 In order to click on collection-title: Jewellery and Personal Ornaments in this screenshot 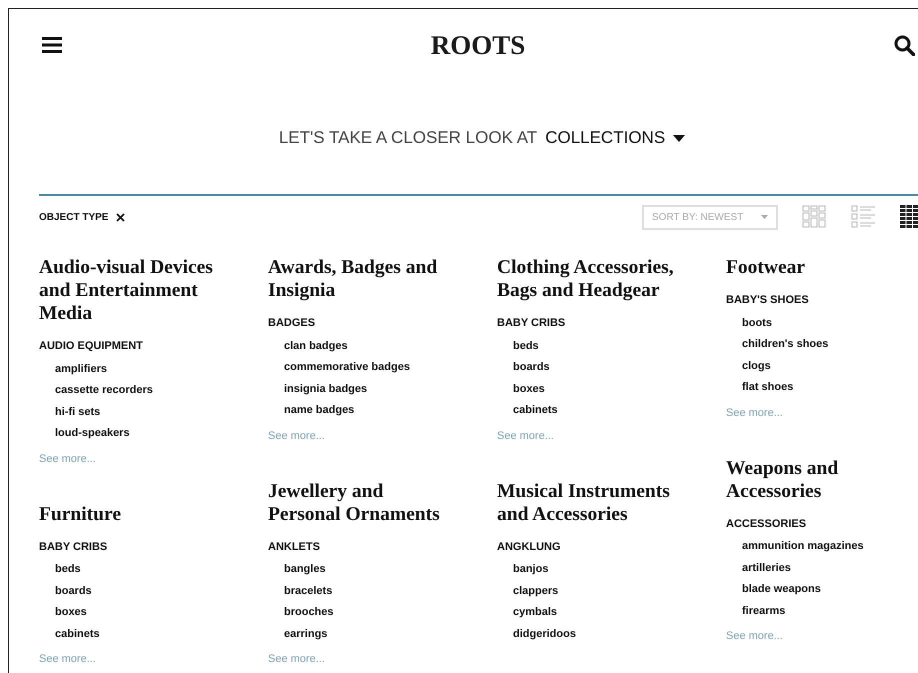, I will do `click(358, 503)`.